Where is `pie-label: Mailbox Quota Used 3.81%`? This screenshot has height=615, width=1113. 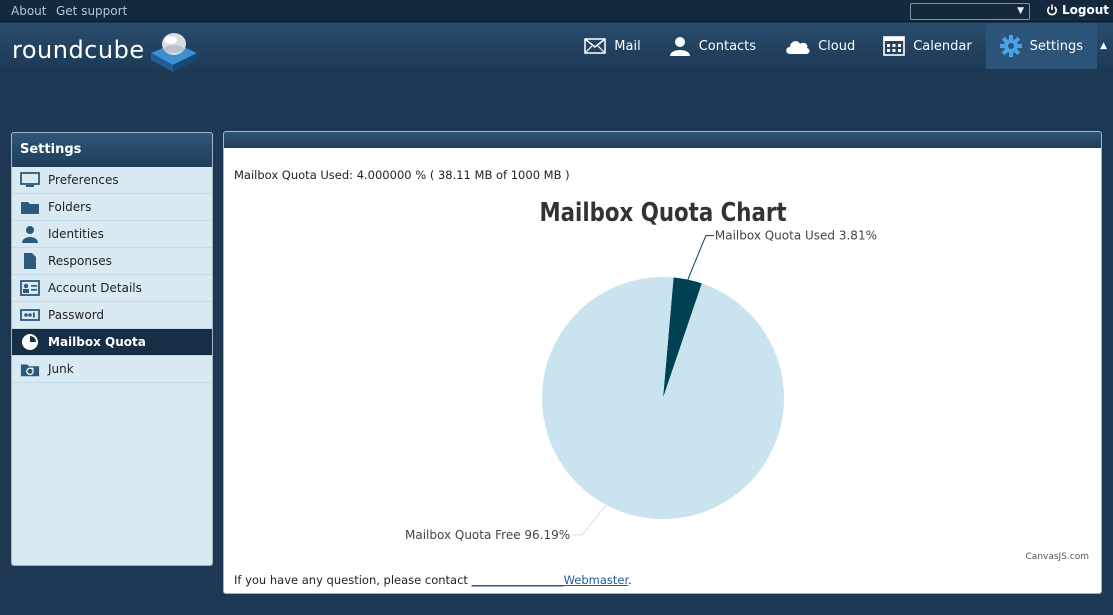
pie-label: Mailbox Quota Used 3.81% is located at coordinates (796, 236).